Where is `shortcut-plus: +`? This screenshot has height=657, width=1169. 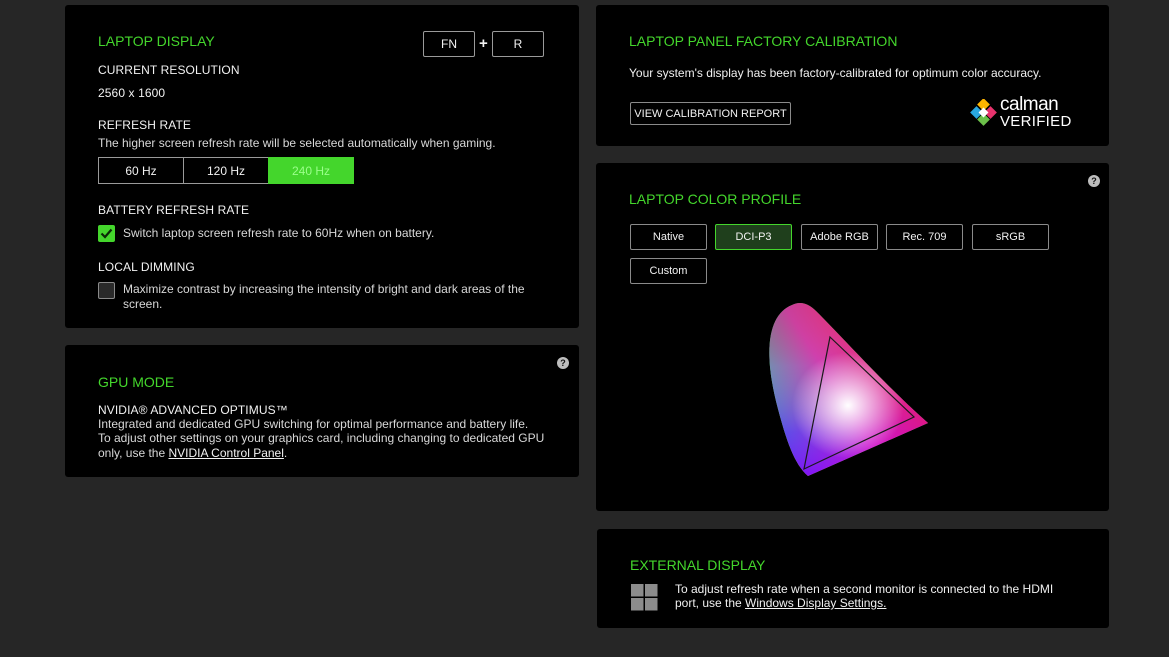
shortcut-plus: + is located at coordinates (483, 43).